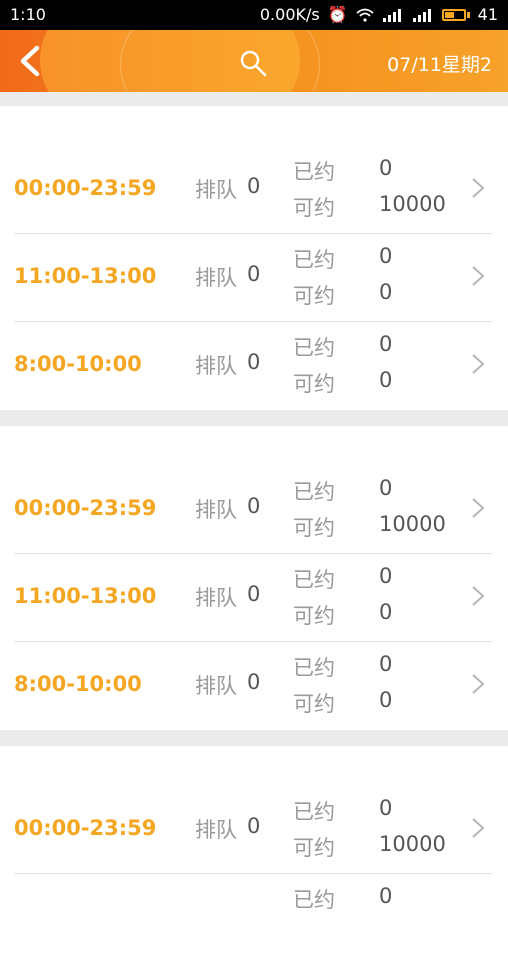  What do you see at coordinates (487, 14) in the screenshot?
I see `battery-level: 41` at bounding box center [487, 14].